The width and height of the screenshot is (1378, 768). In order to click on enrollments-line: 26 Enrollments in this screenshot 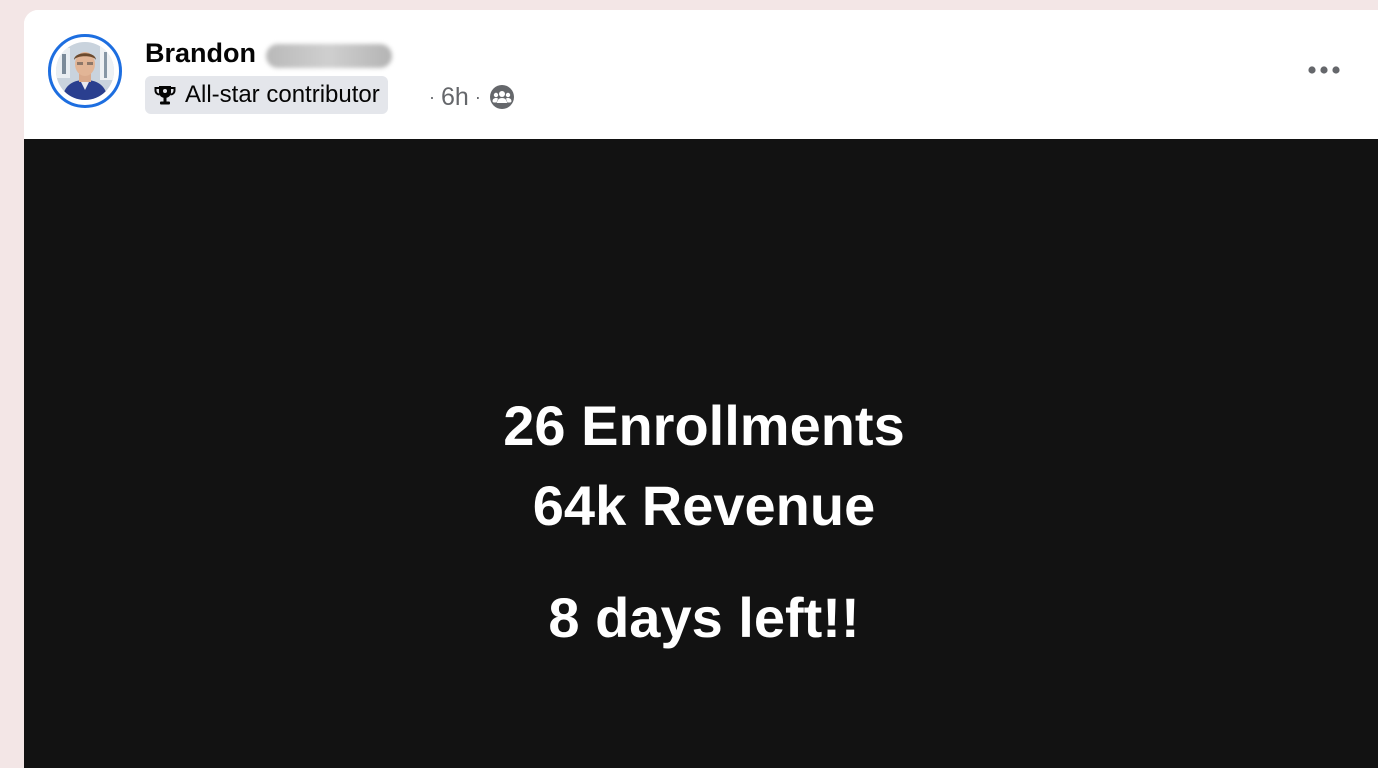, I will do `click(704, 425)`.